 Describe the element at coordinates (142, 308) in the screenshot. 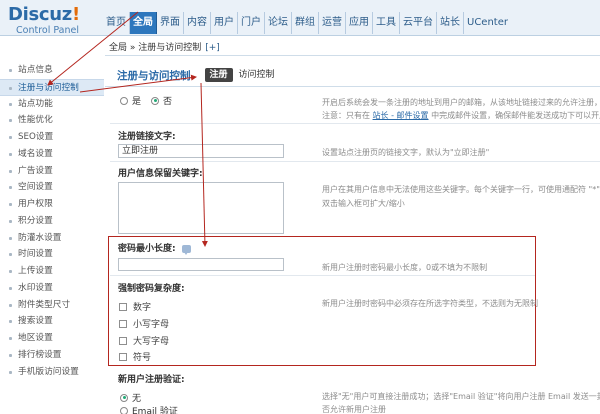

I see `checkbox-label: 数字` at that location.